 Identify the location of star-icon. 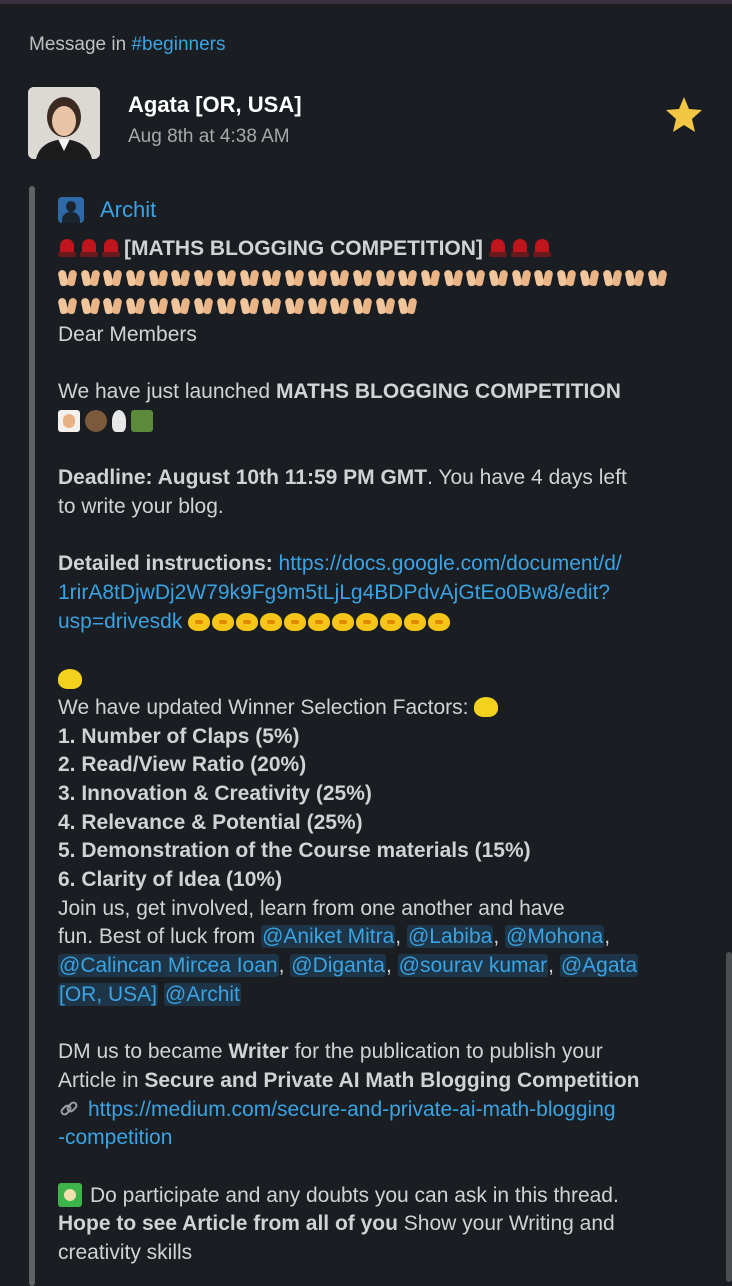
(684, 115).